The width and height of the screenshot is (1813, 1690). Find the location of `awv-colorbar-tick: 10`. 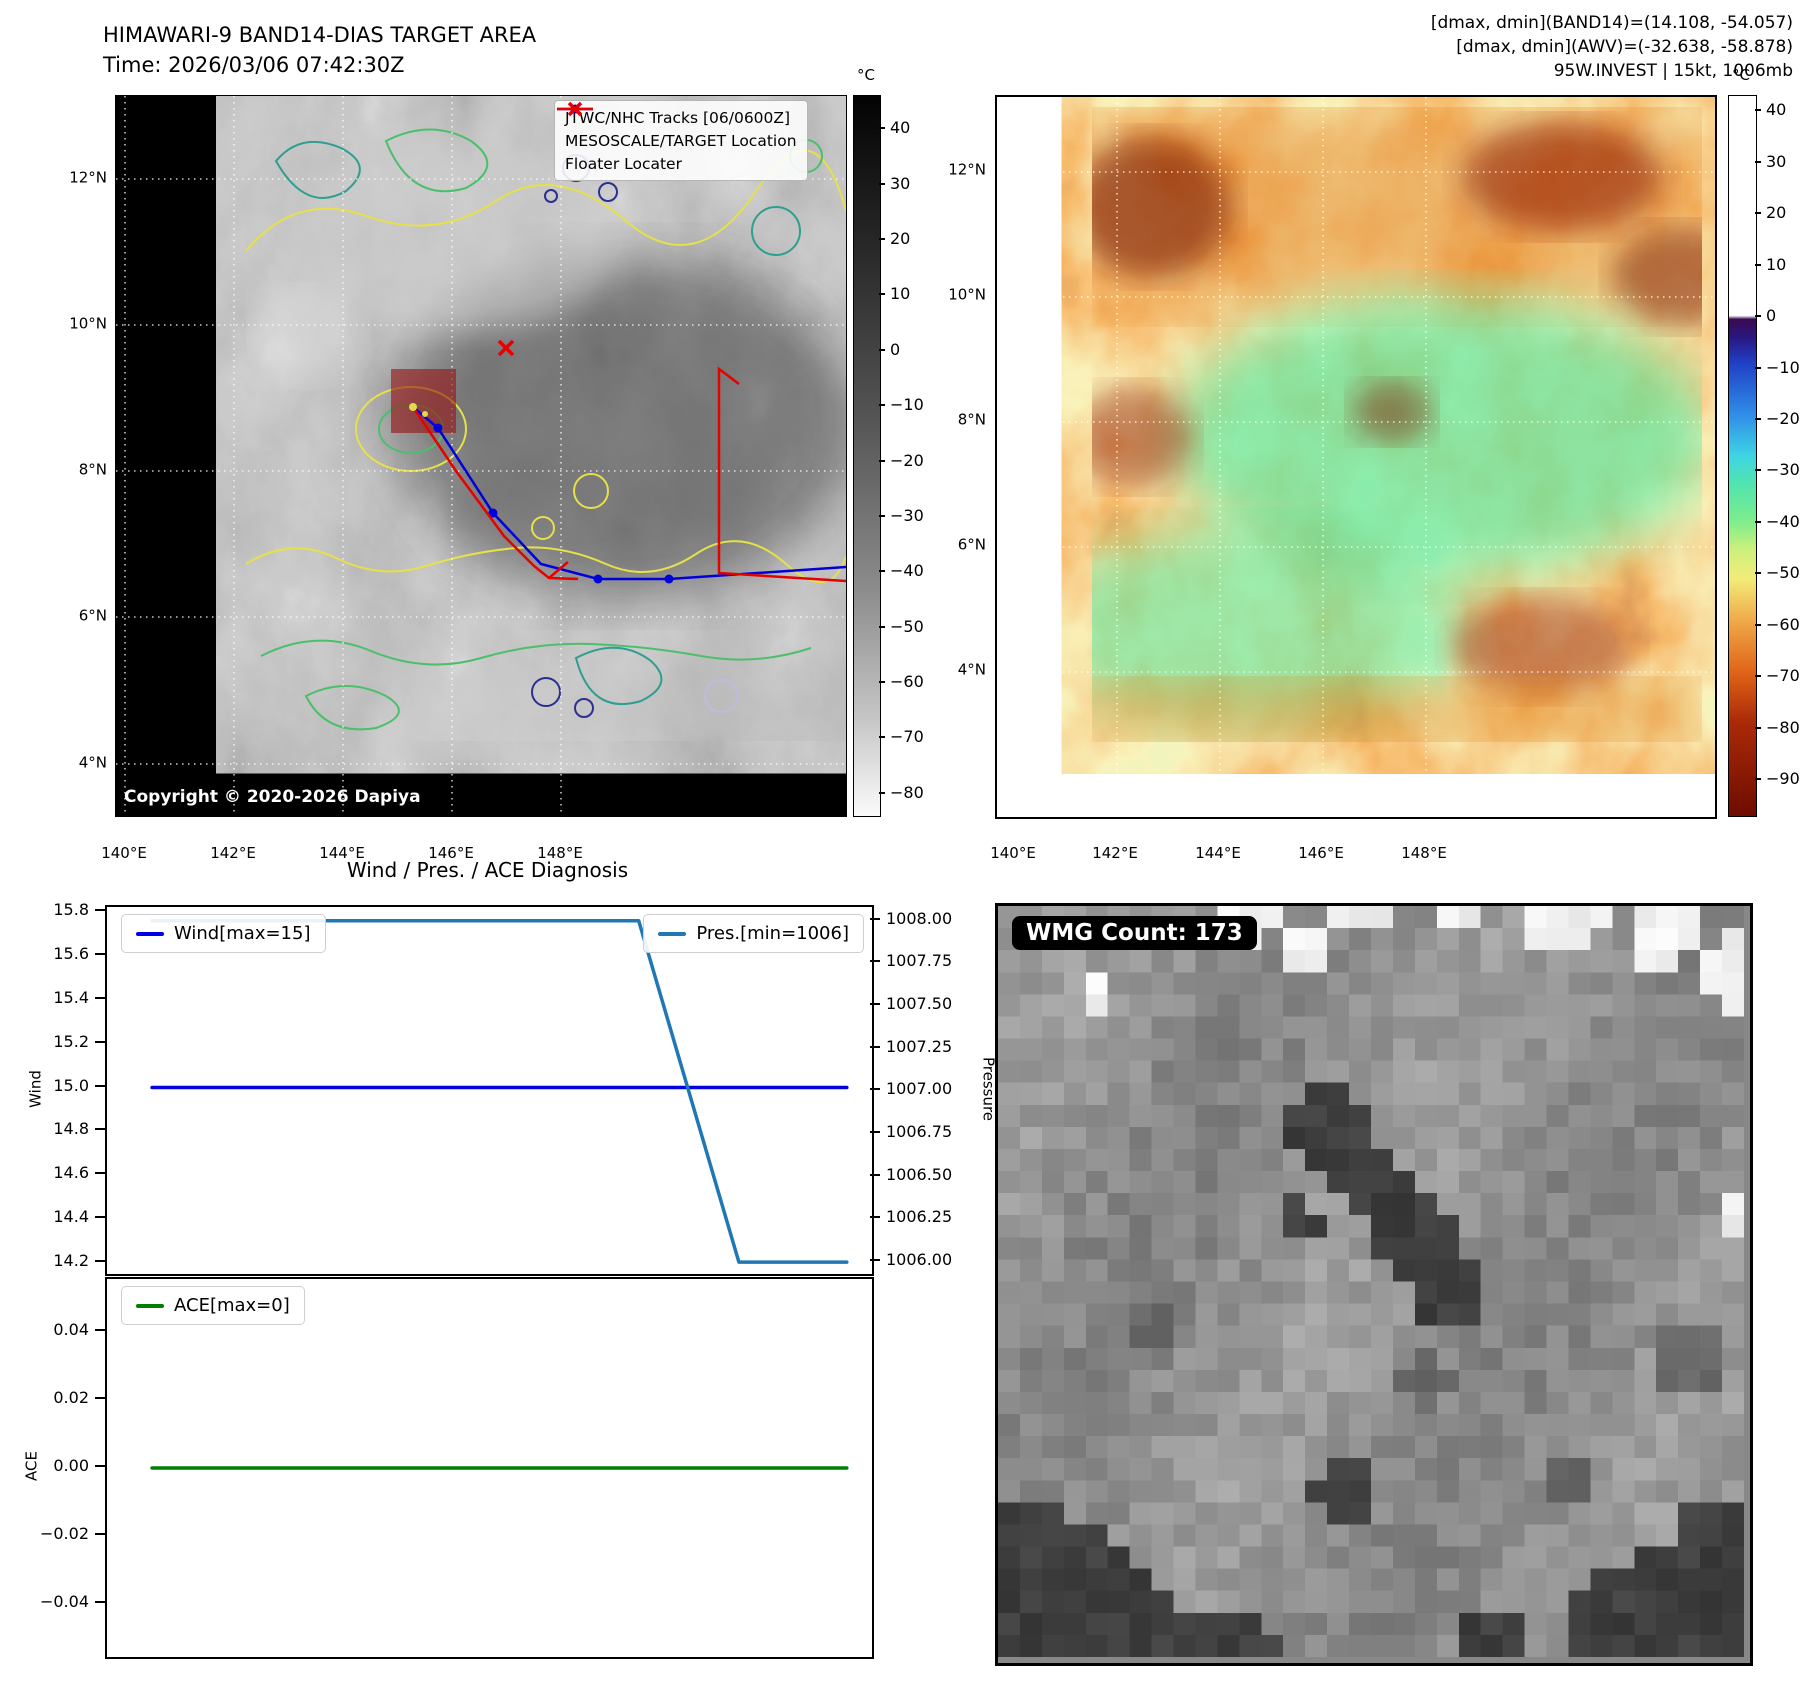

awv-colorbar-tick: 10 is located at coordinates (1776, 264).